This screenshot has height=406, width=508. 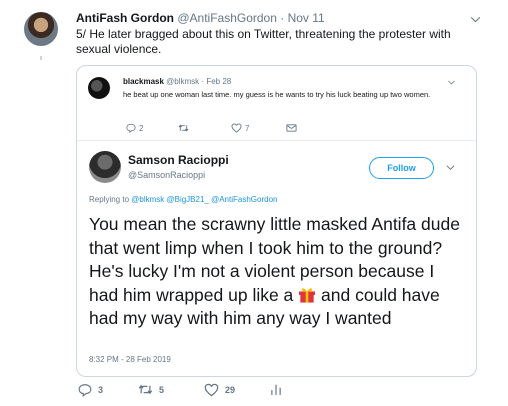 I want to click on inner-like-action: 7, so click(x=240, y=128).